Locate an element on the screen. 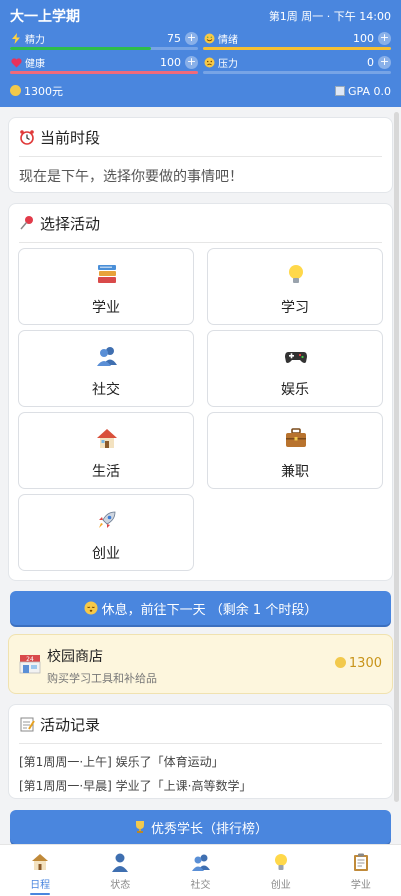 The width and height of the screenshot is (401, 896). tab-academics: 学业 is located at coordinates (361, 870).